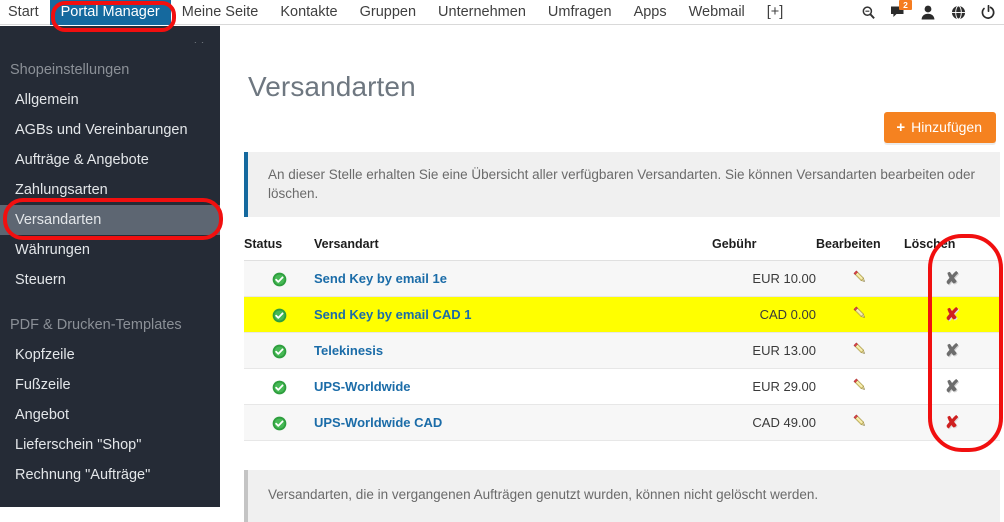 This screenshot has width=1004, height=522. What do you see at coordinates (110, 160) in the screenshot?
I see `sidebar-item-auftr-ge-angebote: Aufträge & Angebote` at bounding box center [110, 160].